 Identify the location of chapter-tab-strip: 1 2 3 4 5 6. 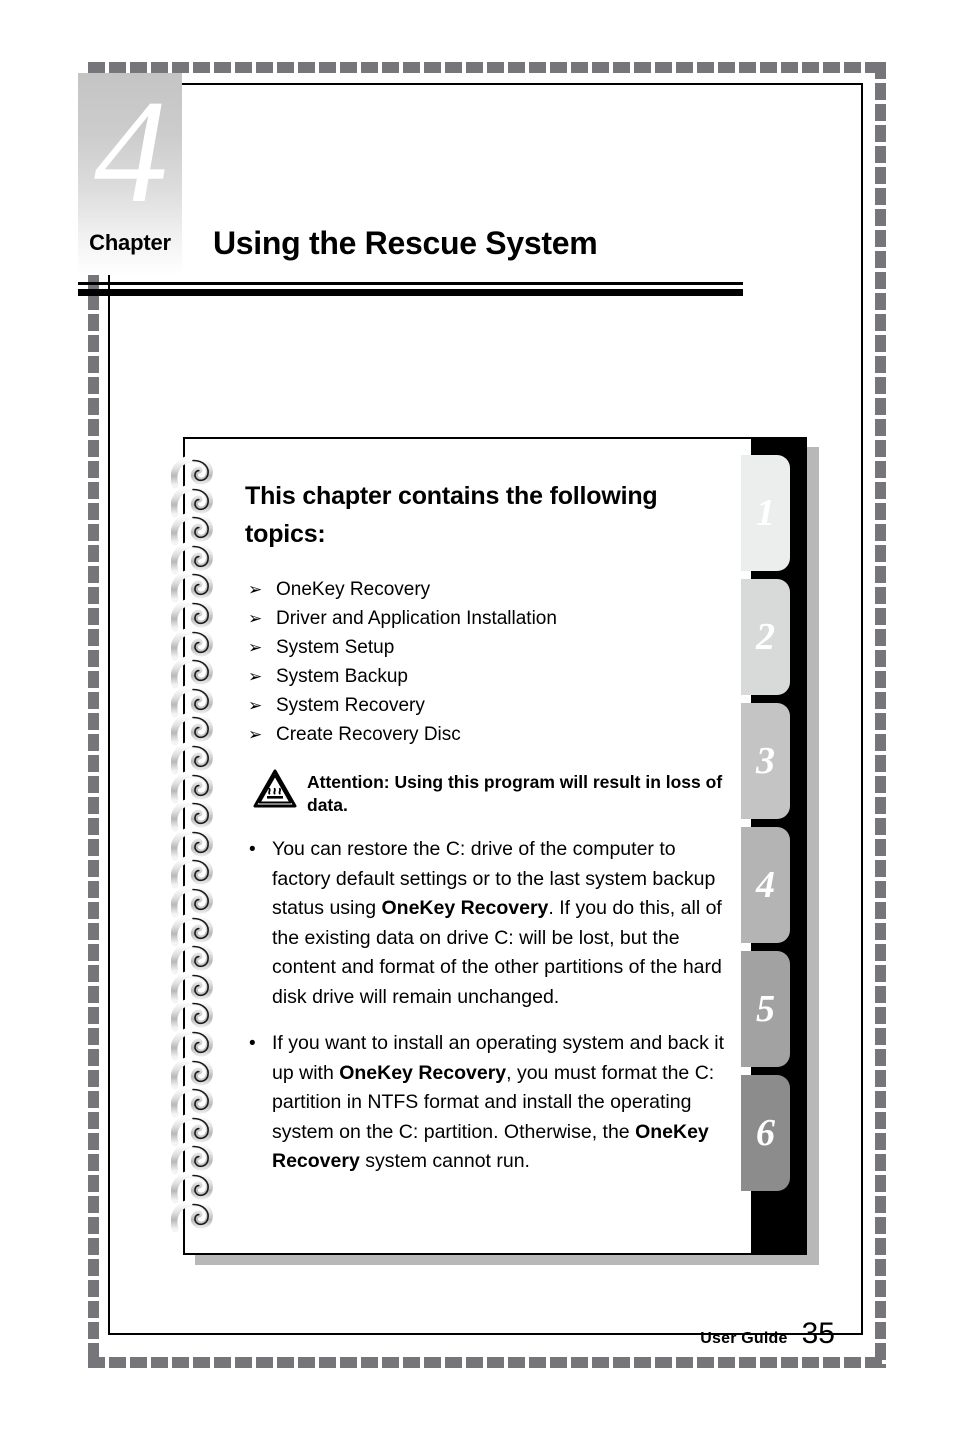
(769, 846).